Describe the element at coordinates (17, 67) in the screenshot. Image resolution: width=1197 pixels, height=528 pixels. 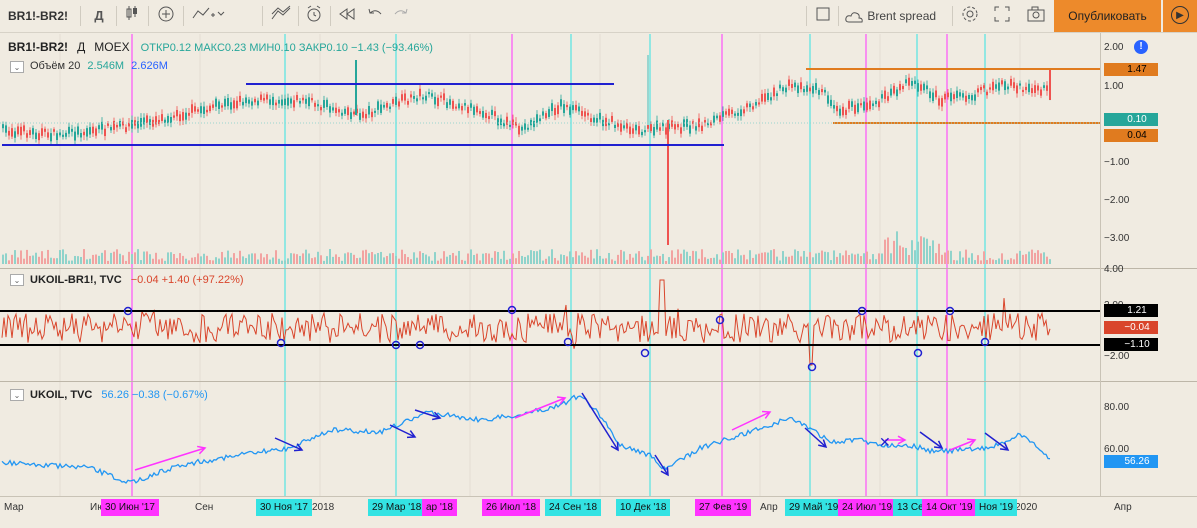
I see `volume-collapse-icon: ⌄` at that location.